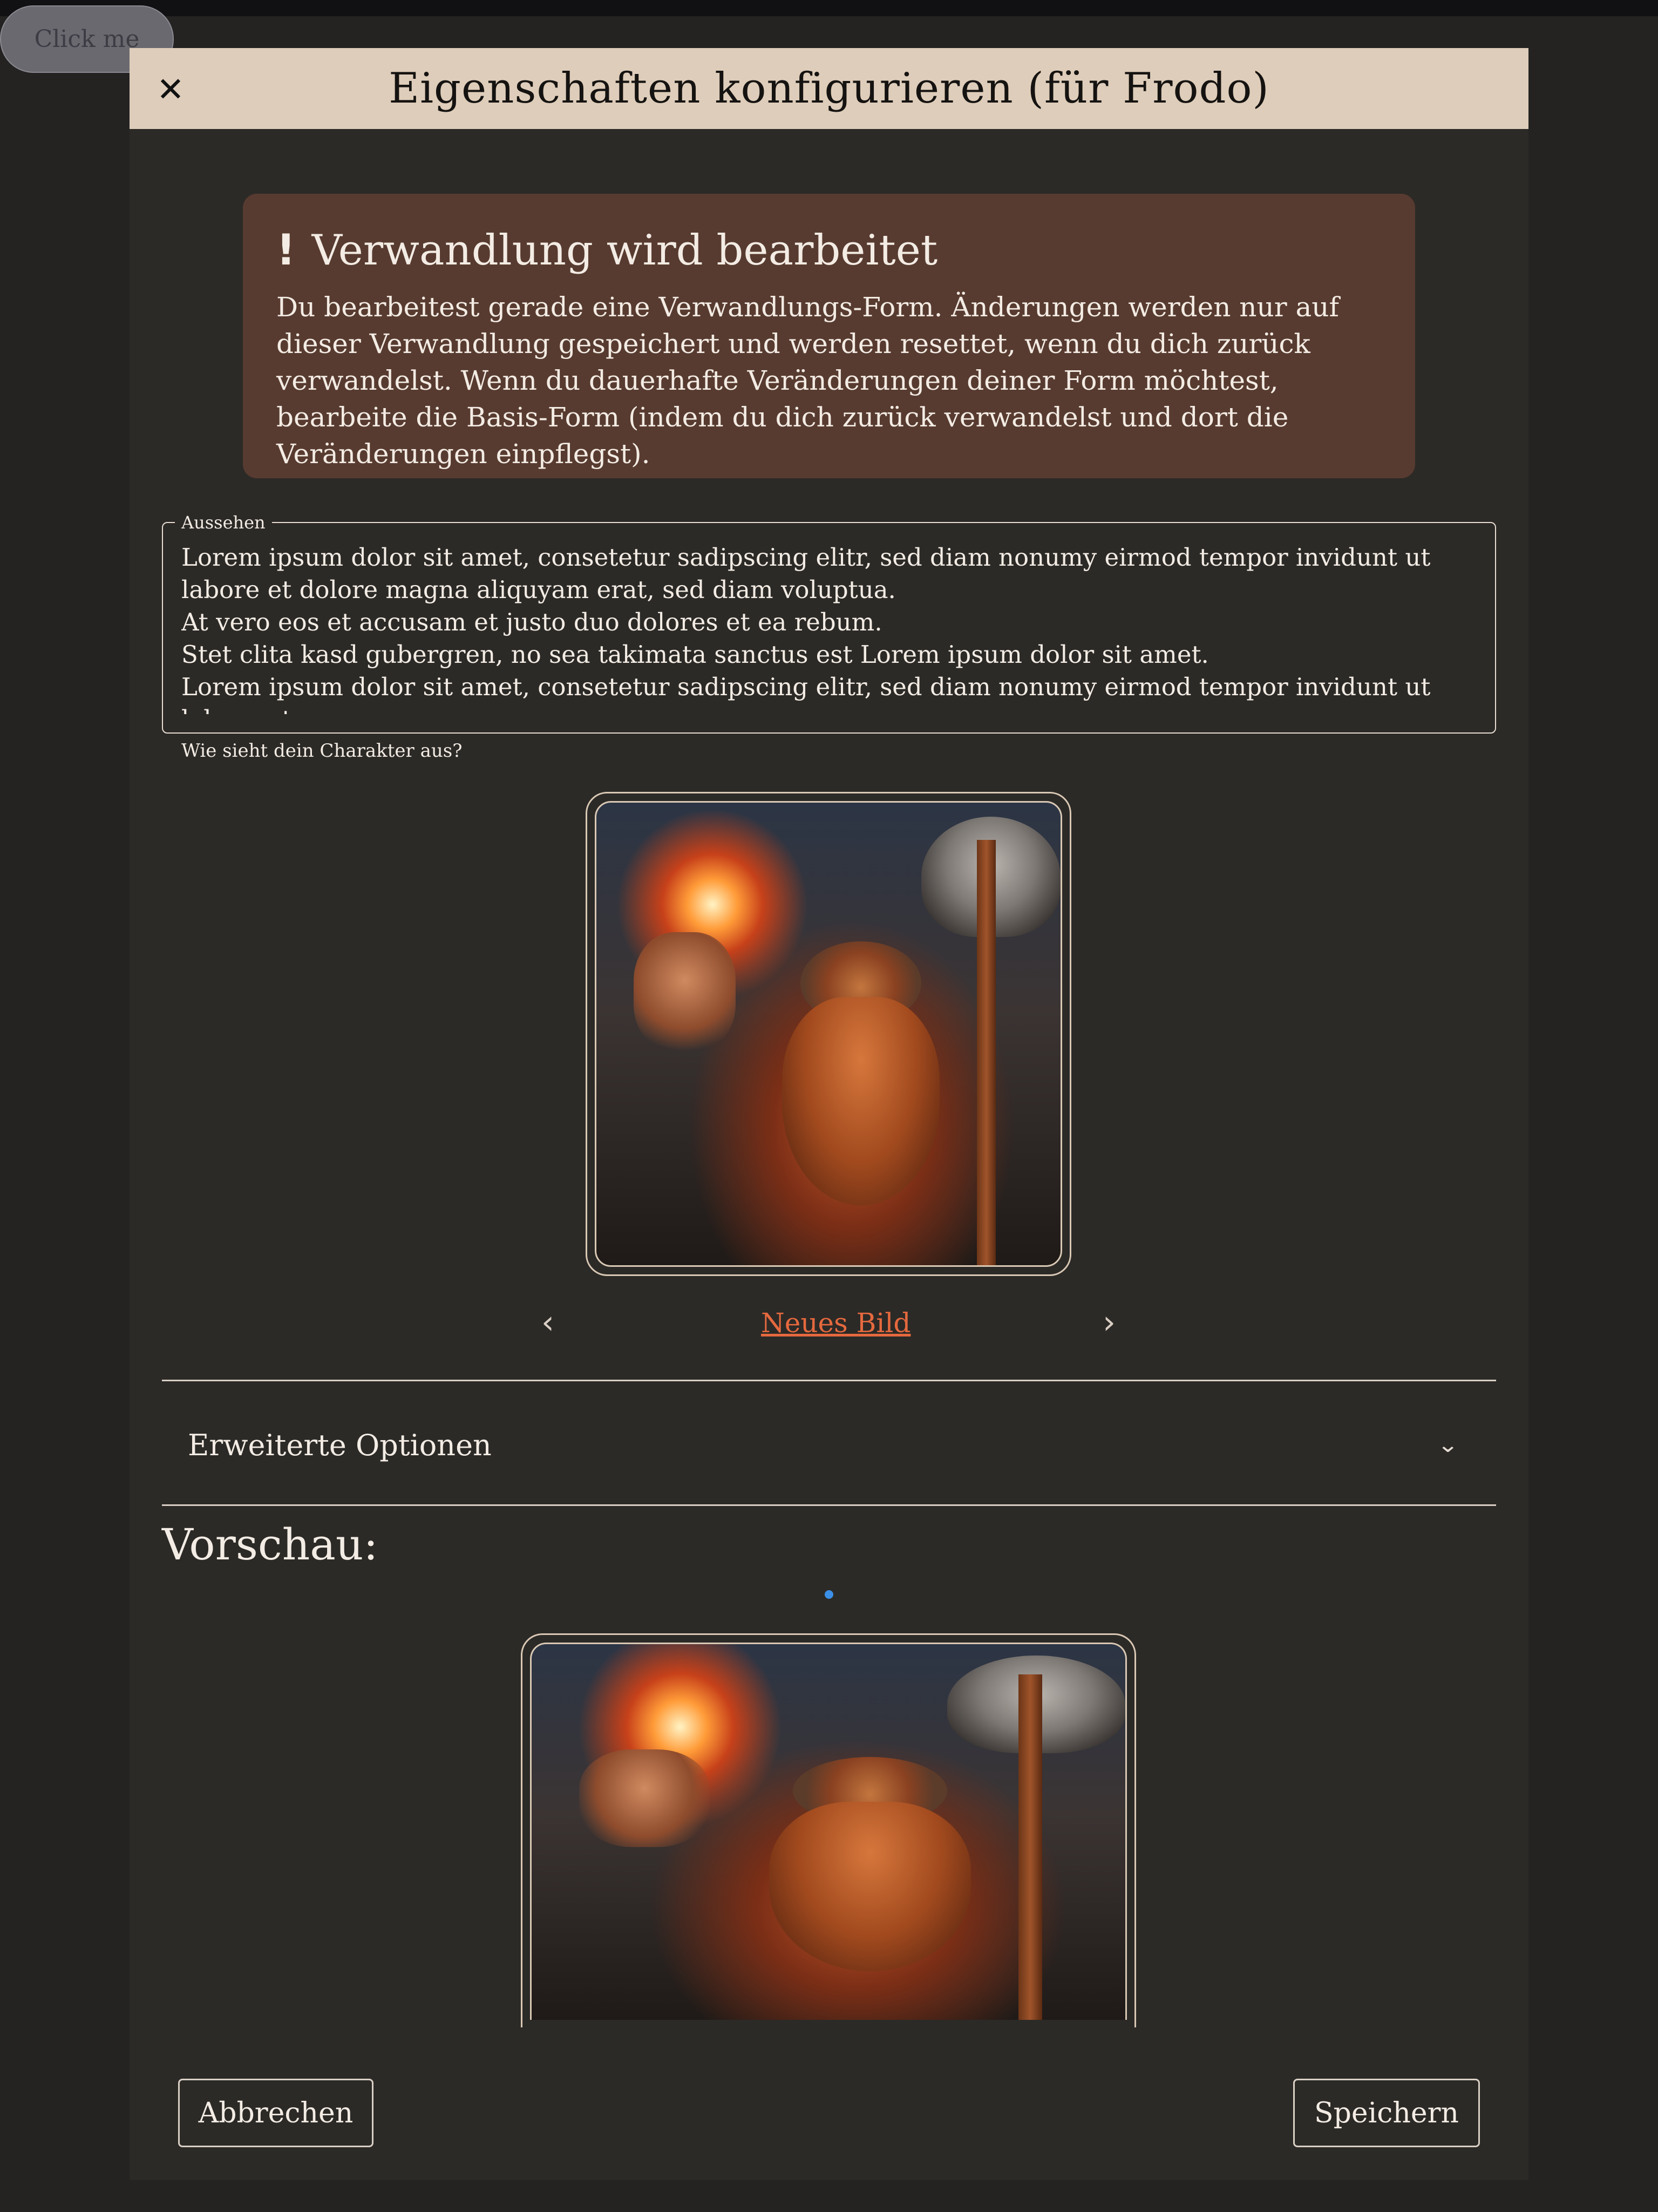 The width and height of the screenshot is (1658, 2212). Describe the element at coordinates (223, 522) in the screenshot. I see `appearance-label: Aussehen` at that location.